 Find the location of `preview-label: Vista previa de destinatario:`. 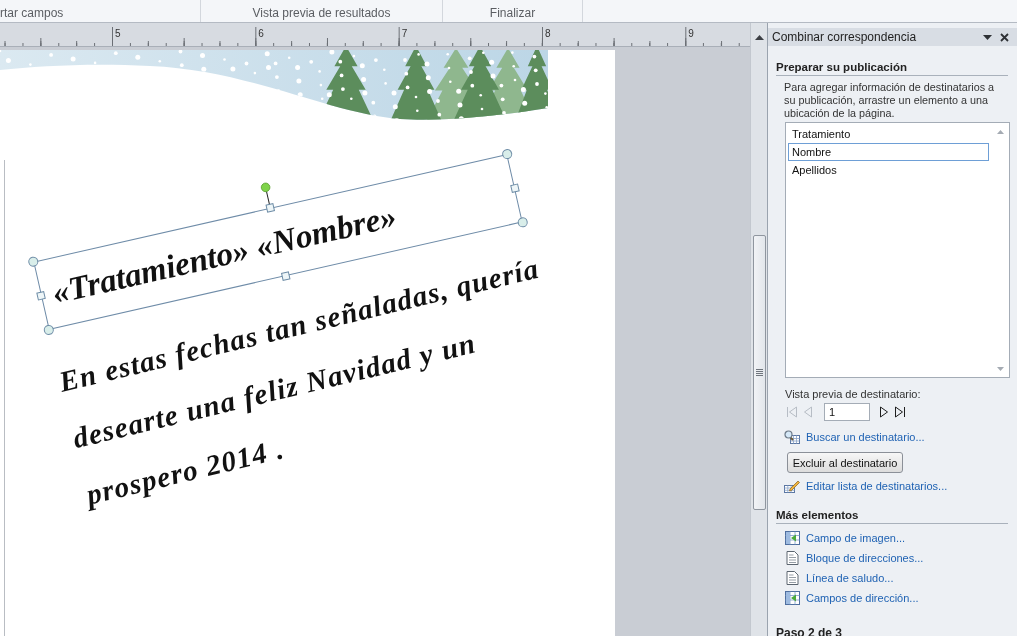

preview-label: Vista previa de destinatario: is located at coordinates (853, 394).